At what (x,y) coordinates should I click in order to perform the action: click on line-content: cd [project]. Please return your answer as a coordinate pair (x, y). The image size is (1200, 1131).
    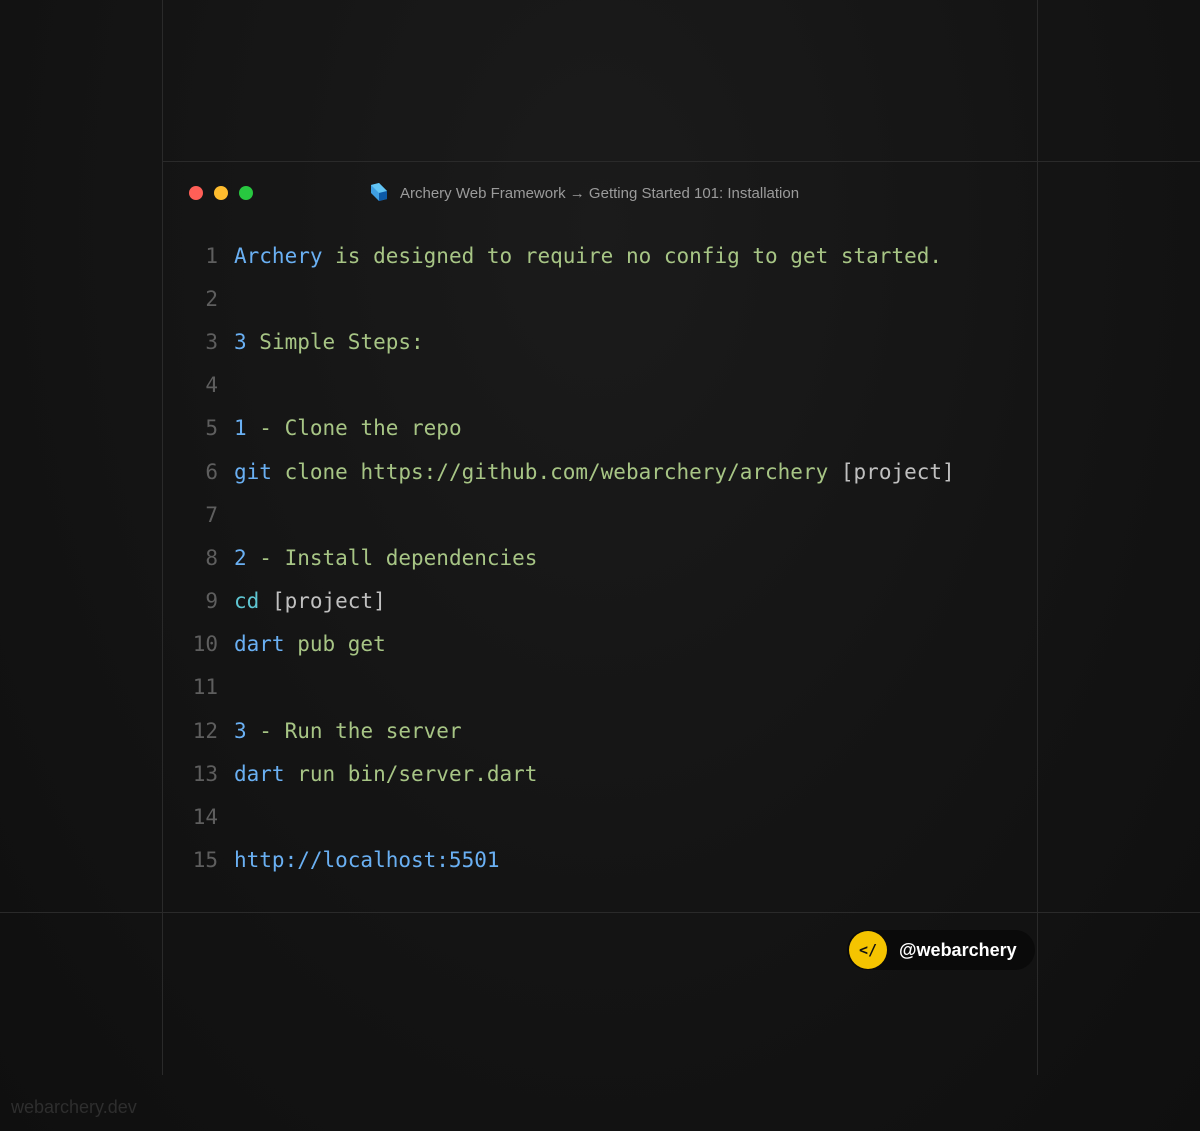
    Looking at the image, I should click on (310, 601).